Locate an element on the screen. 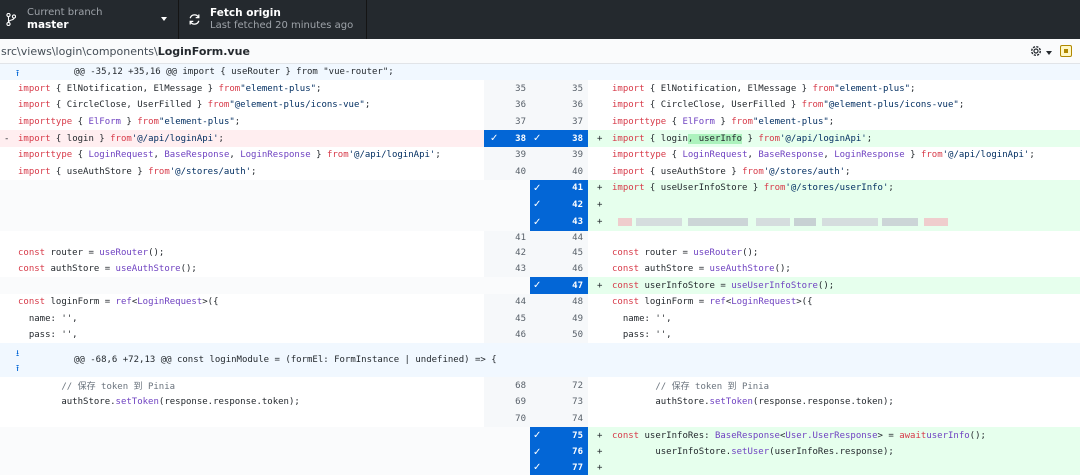 This screenshot has width=1080, height=475. old-line-number: 42 is located at coordinates (520, 253).